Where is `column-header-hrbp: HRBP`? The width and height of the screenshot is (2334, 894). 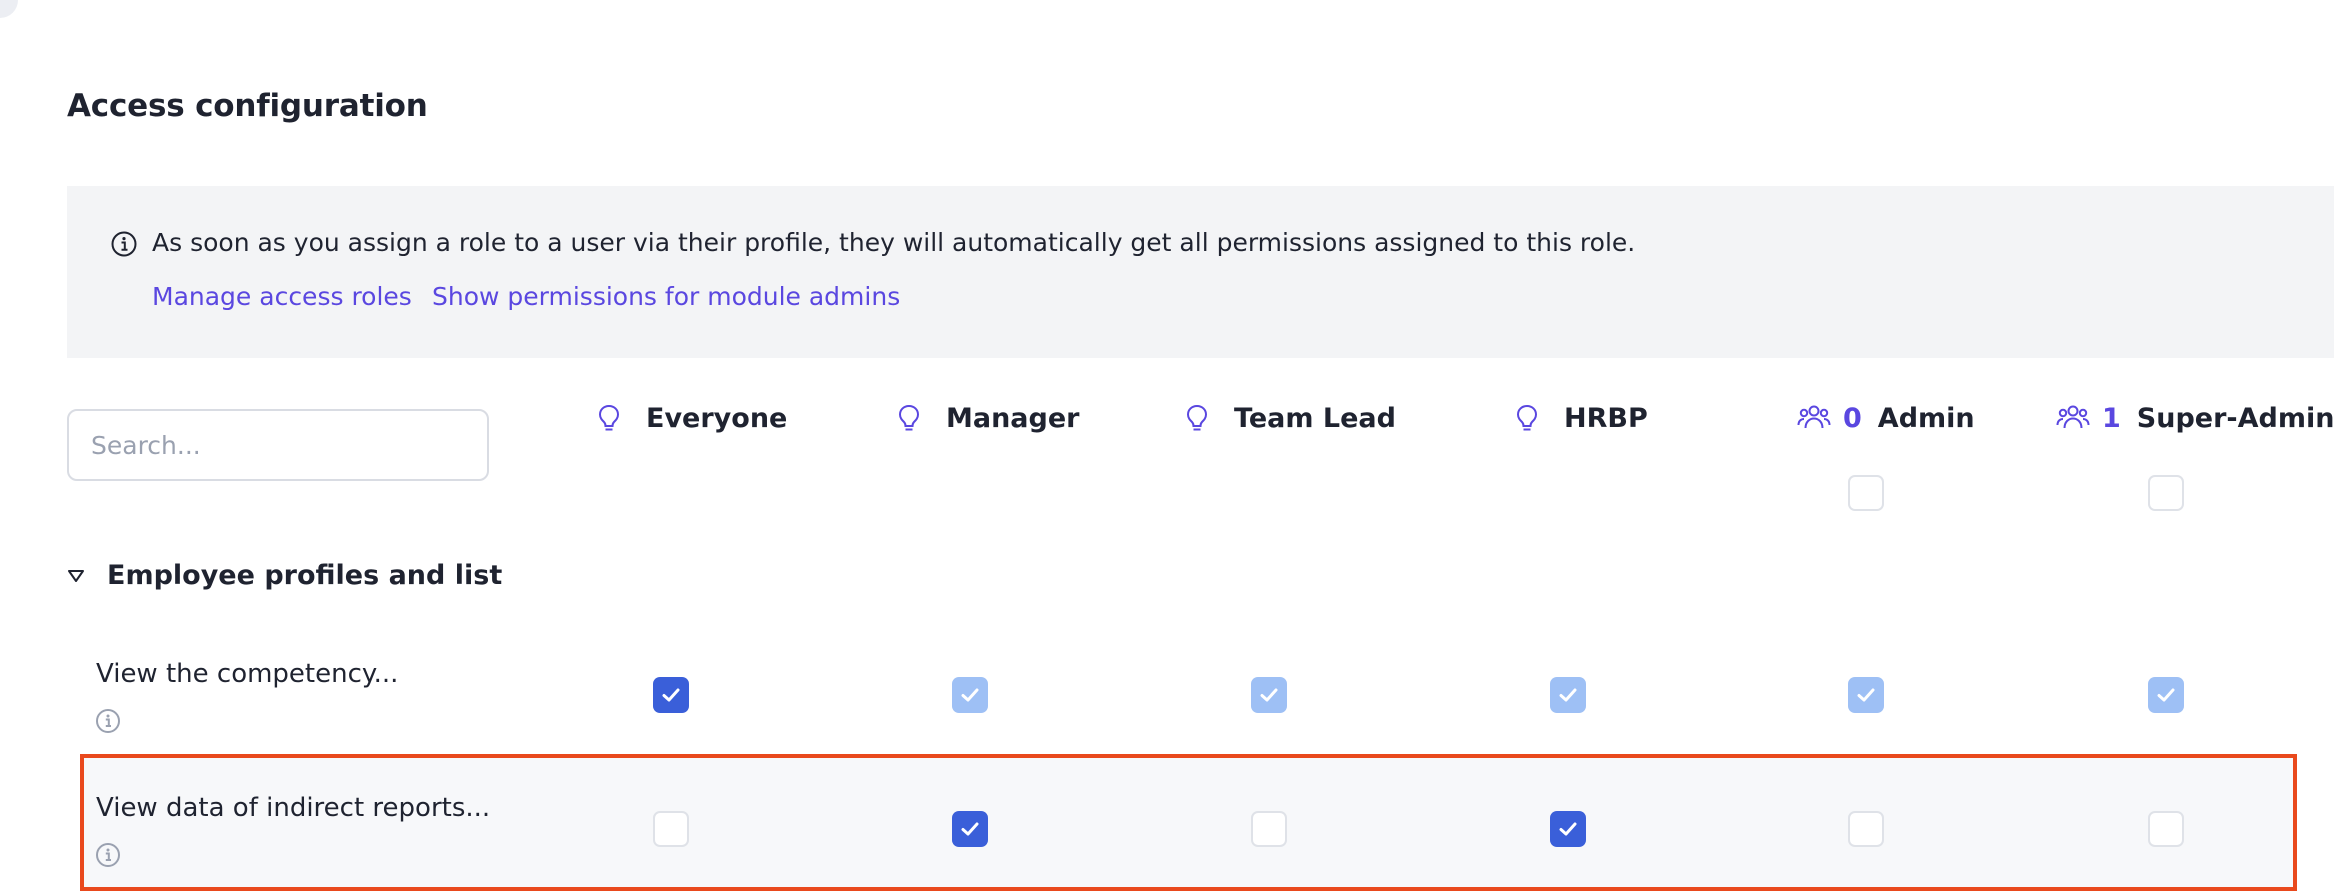 column-header-hrbp: HRBP is located at coordinates (1581, 418).